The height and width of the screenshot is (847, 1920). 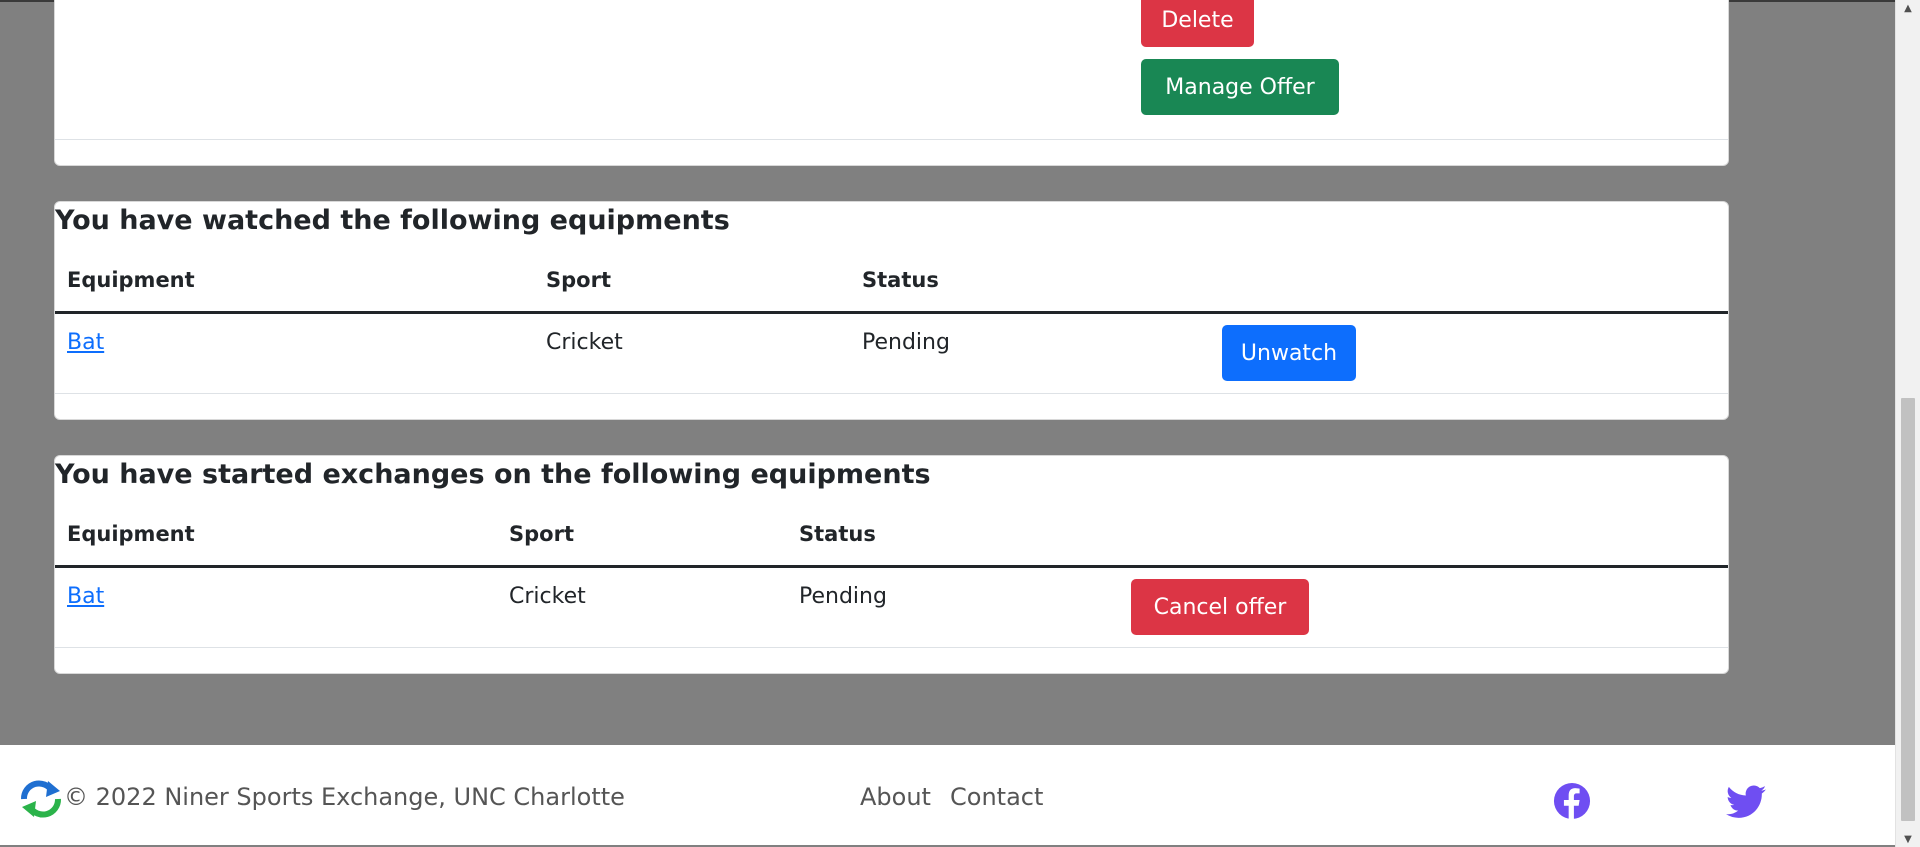 I want to click on cancel-offer-button: Cancel offer, so click(x=1220, y=607).